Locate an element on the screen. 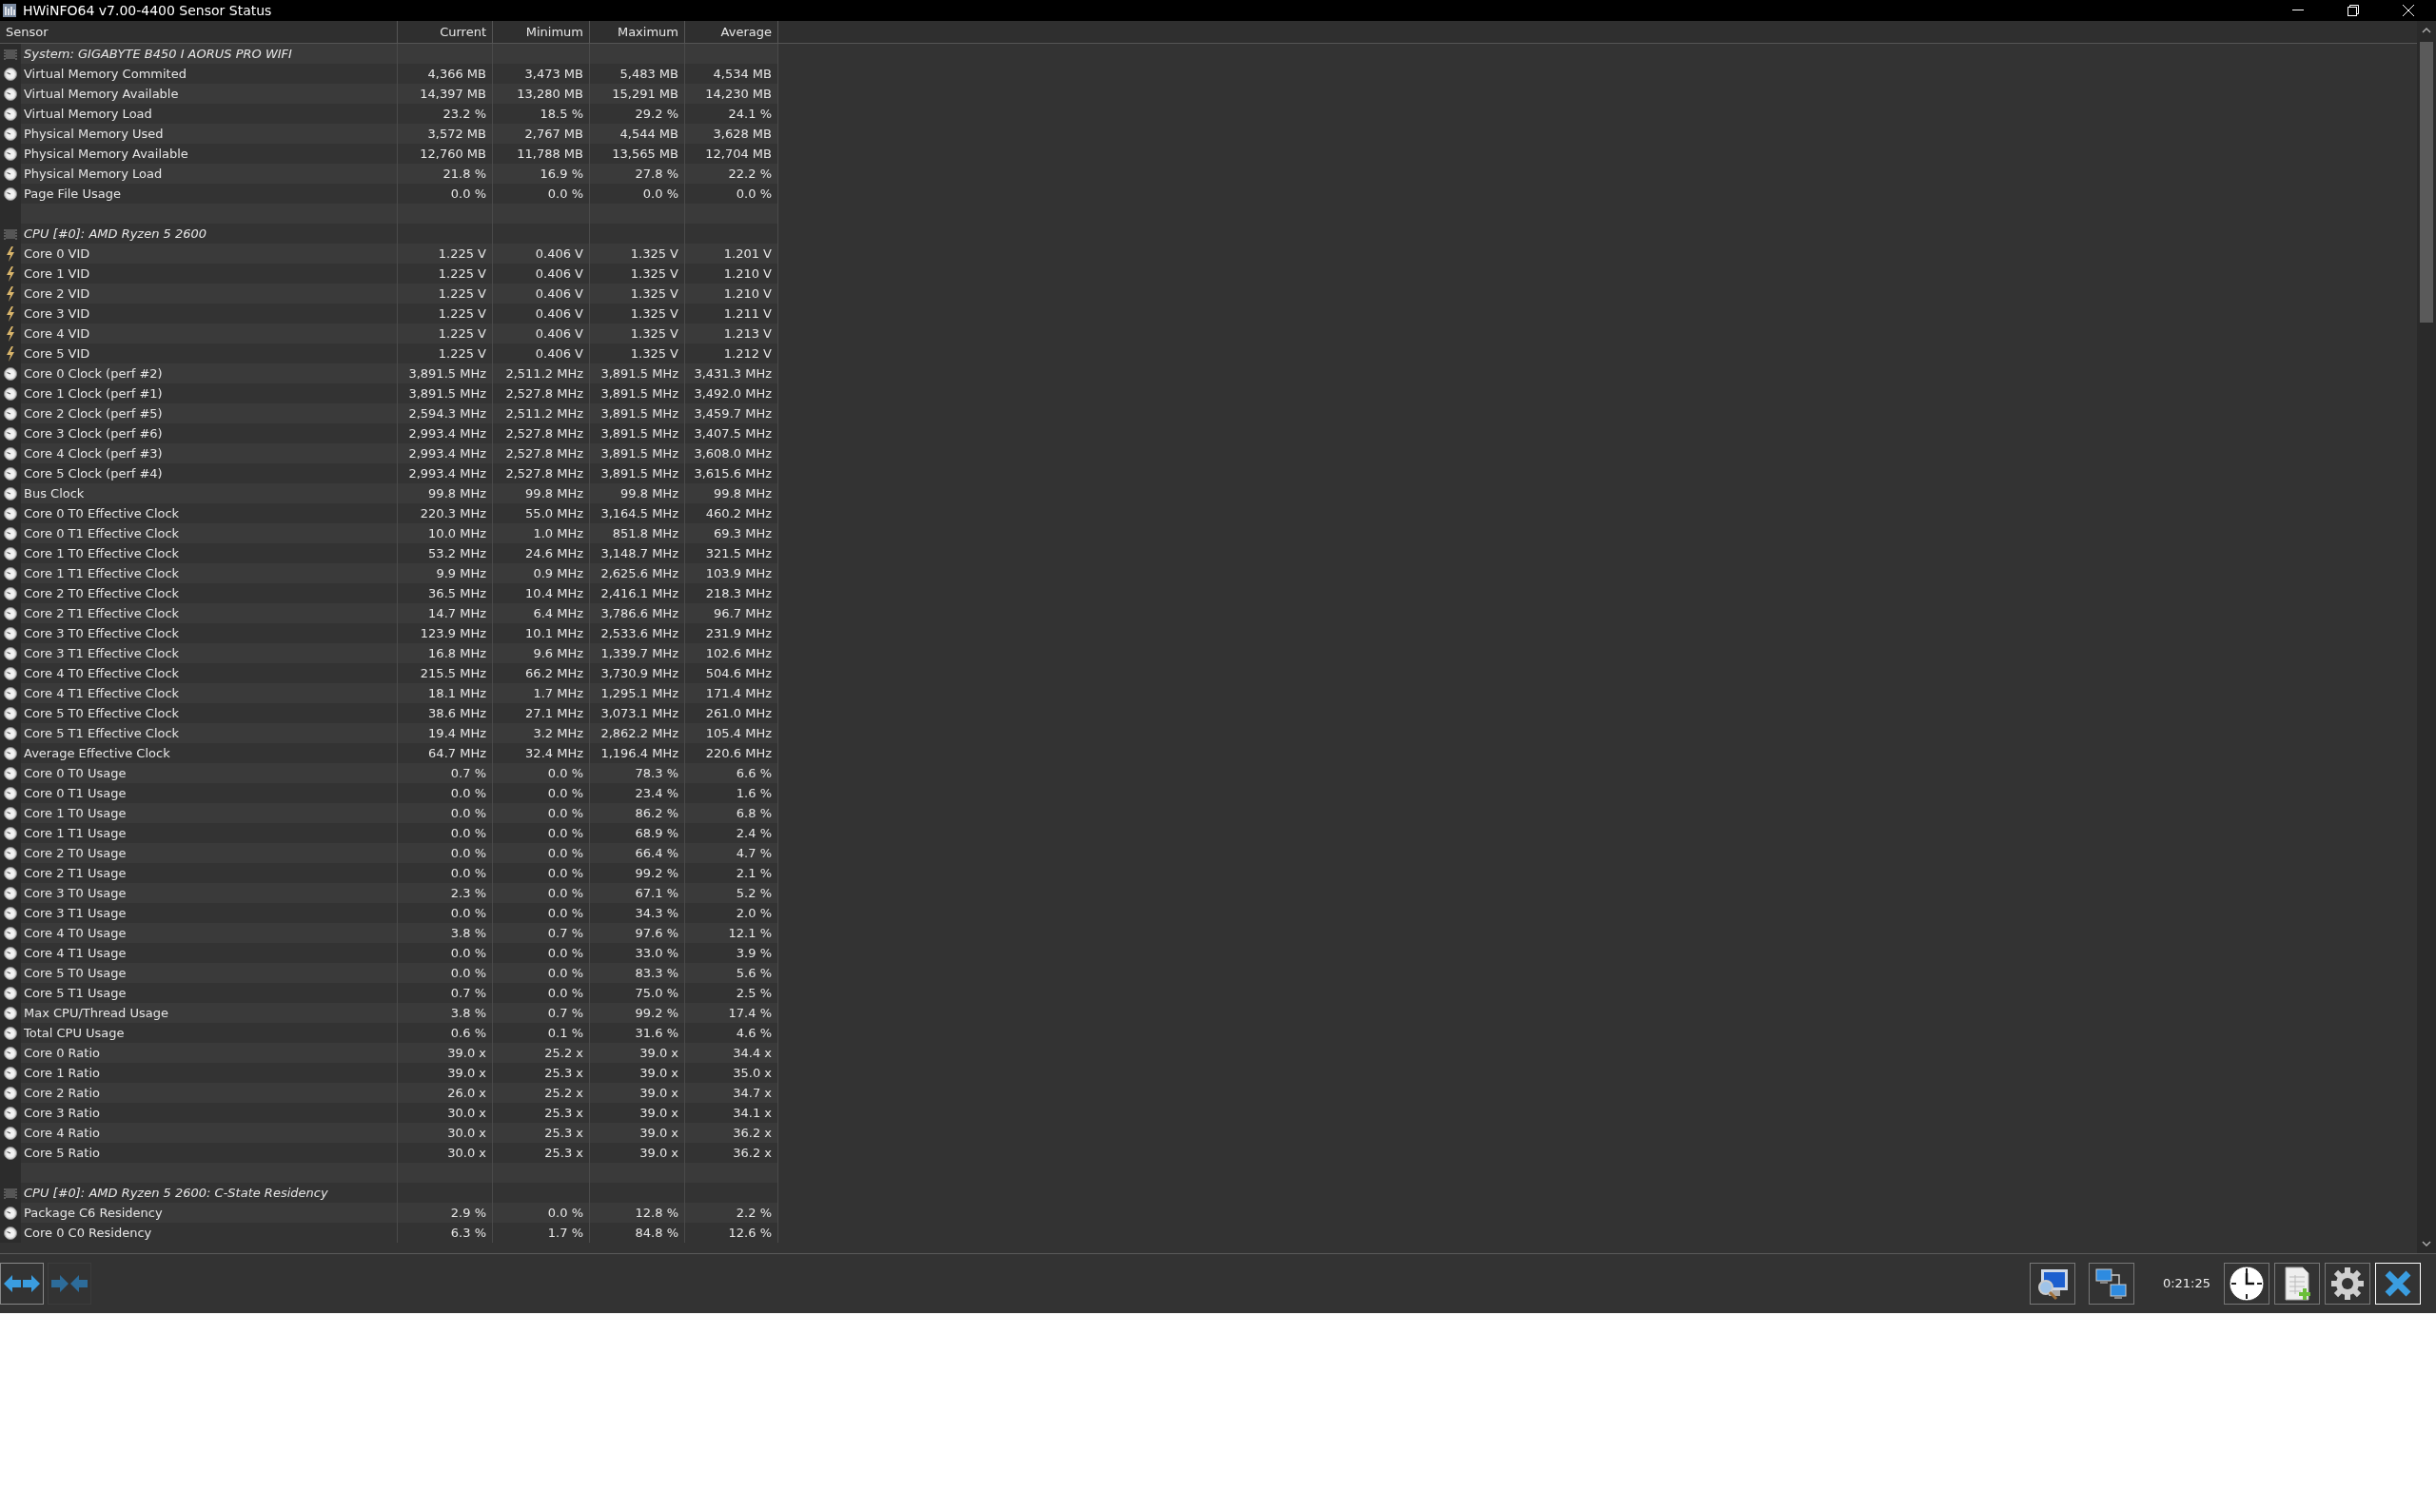 This screenshot has width=2436, height=1512. table-cell: 2,594.3 MHz is located at coordinates (445, 413).